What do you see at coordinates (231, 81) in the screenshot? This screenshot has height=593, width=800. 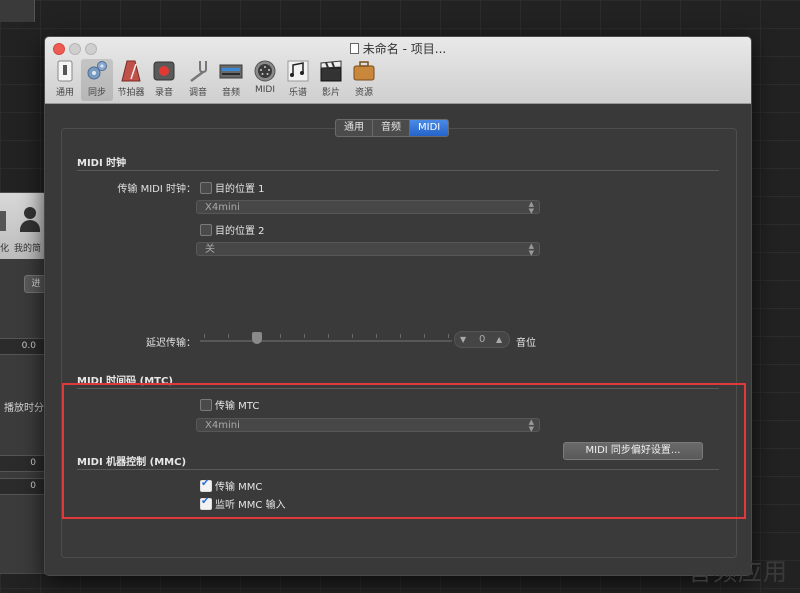 I see `toolbar-audio: 音频` at bounding box center [231, 81].